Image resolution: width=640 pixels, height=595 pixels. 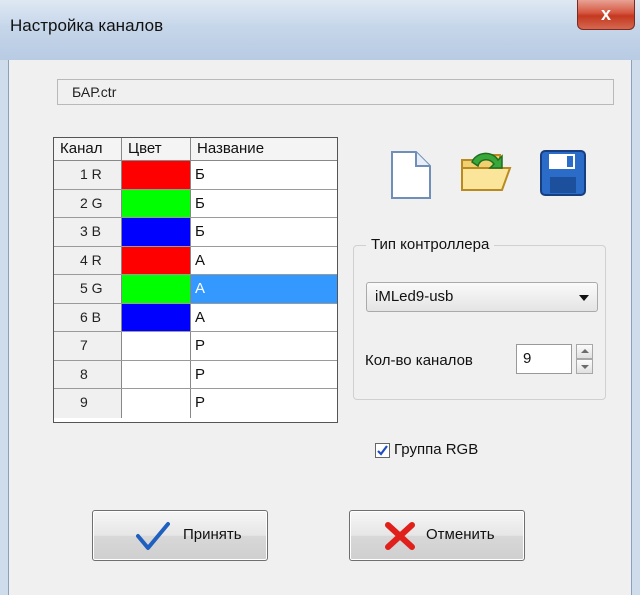 I want to click on table-row: 3 B Б, so click(x=195, y=232).